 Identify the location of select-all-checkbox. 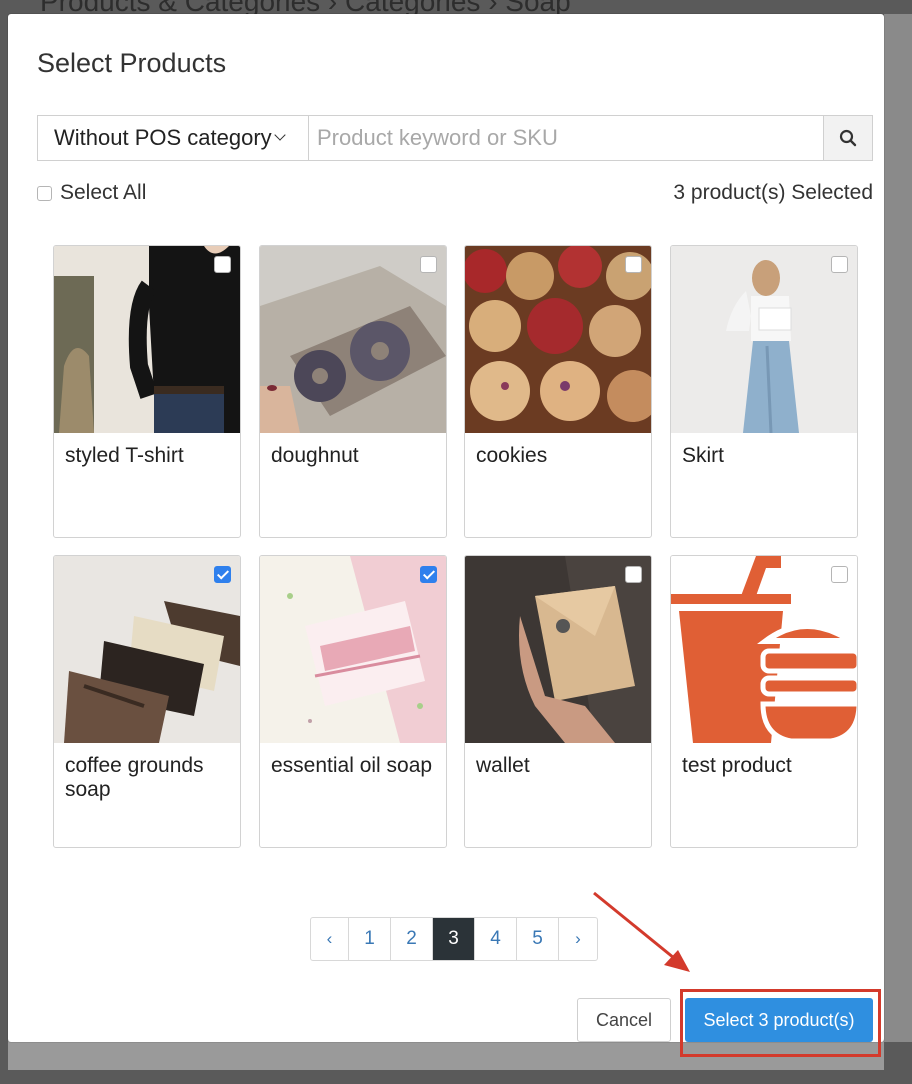
(44, 193).